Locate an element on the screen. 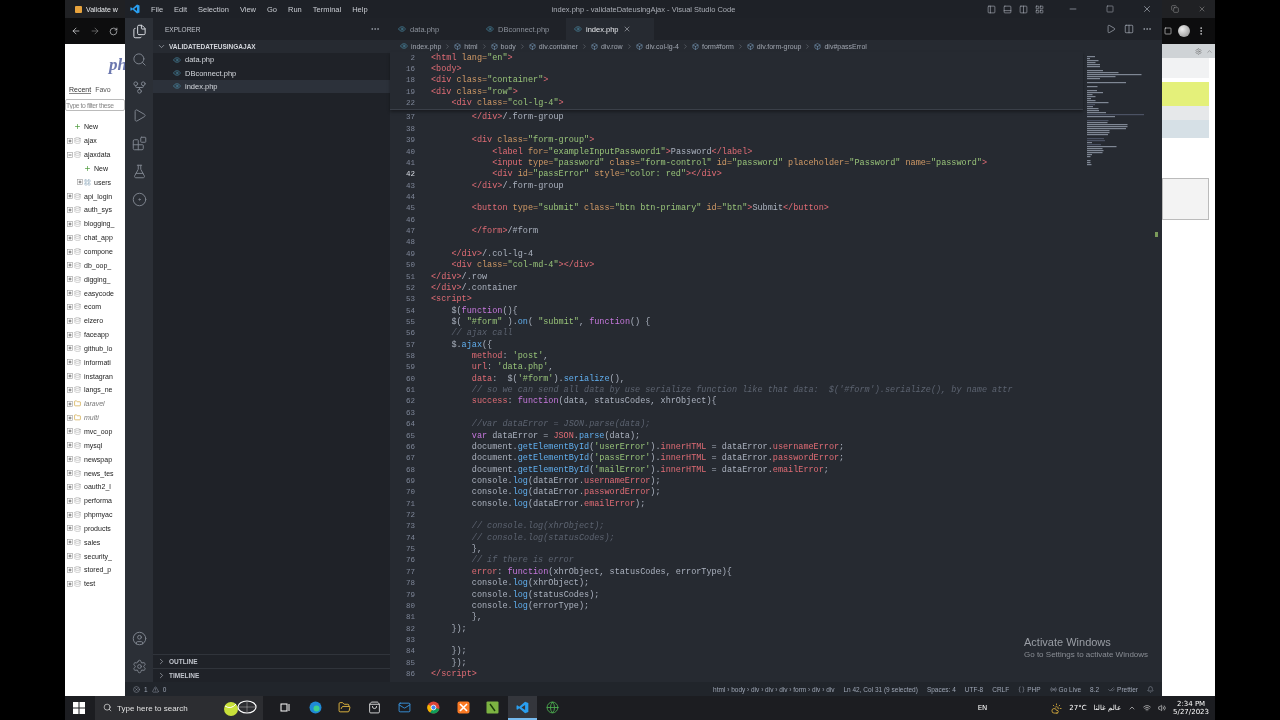  split-layout-icon is located at coordinates (1023, 9).